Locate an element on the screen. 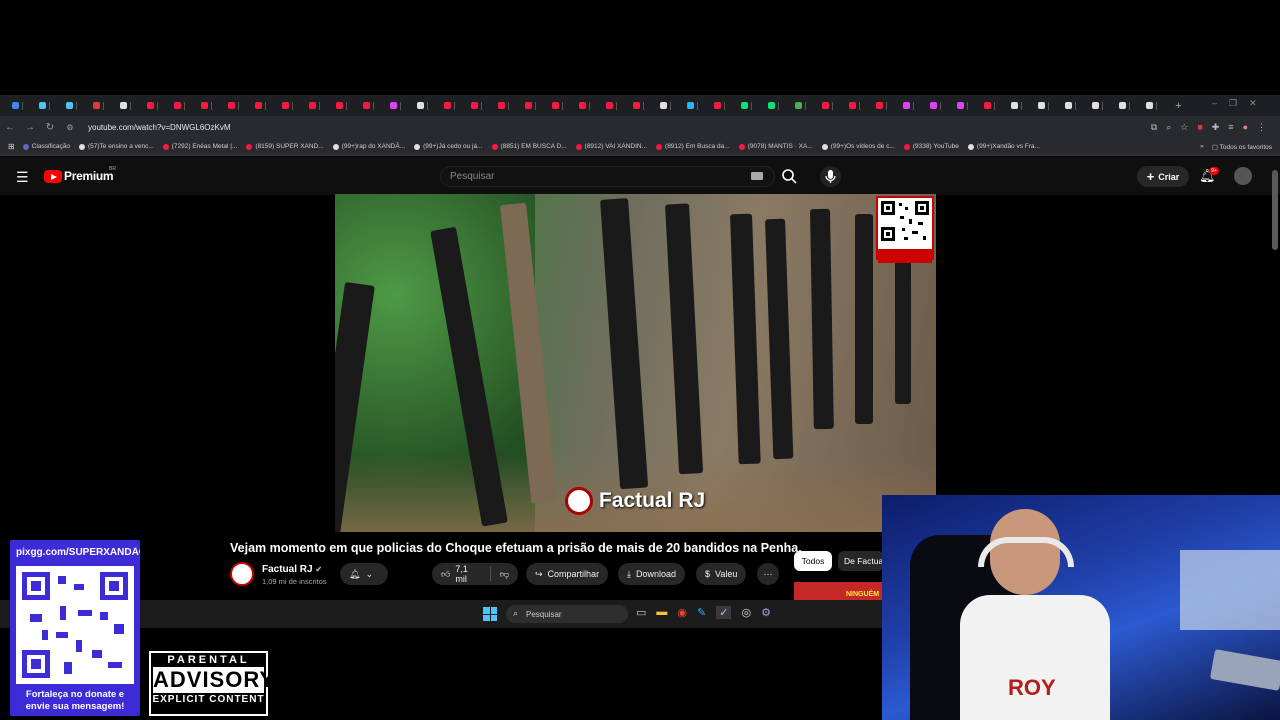 The image size is (1280, 720). chip-all: Todos is located at coordinates (813, 561).